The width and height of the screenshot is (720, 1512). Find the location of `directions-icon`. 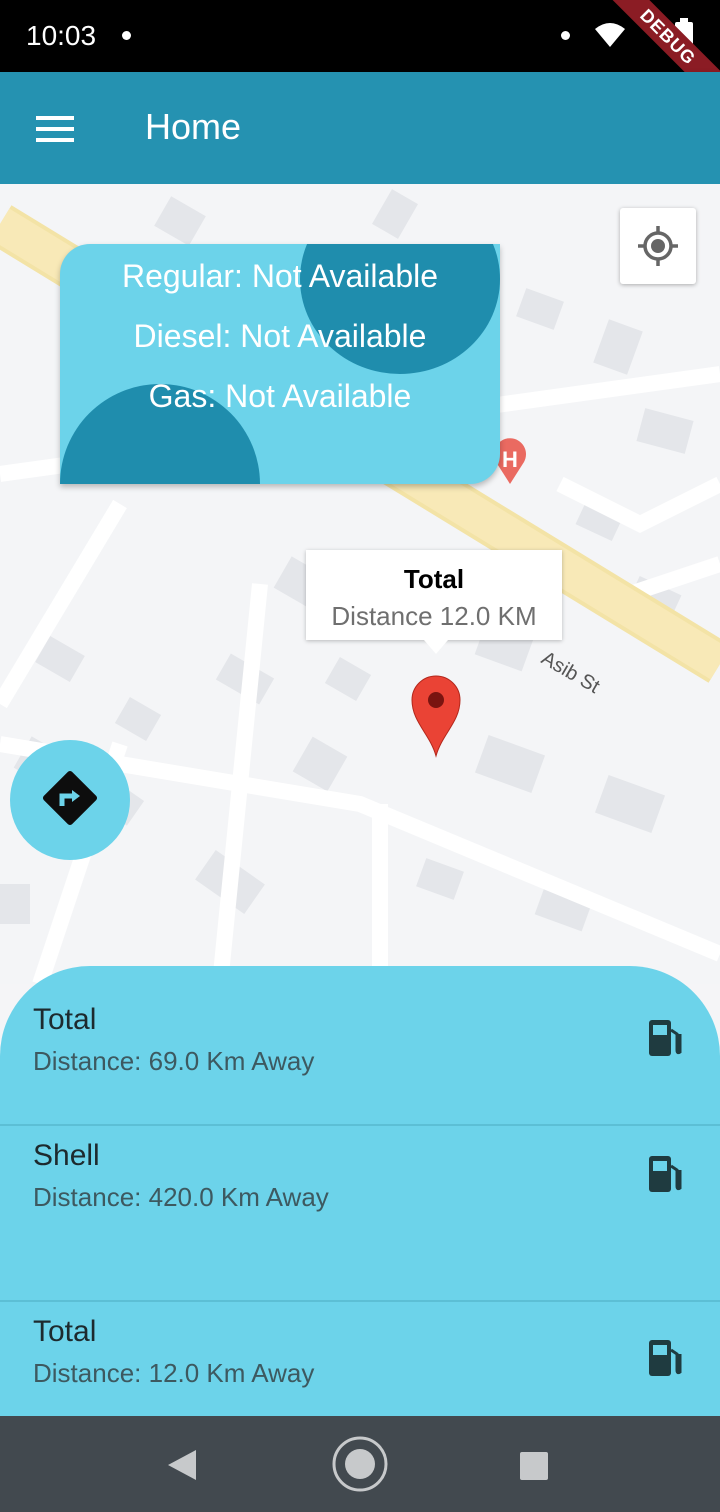

directions-icon is located at coordinates (70, 798).